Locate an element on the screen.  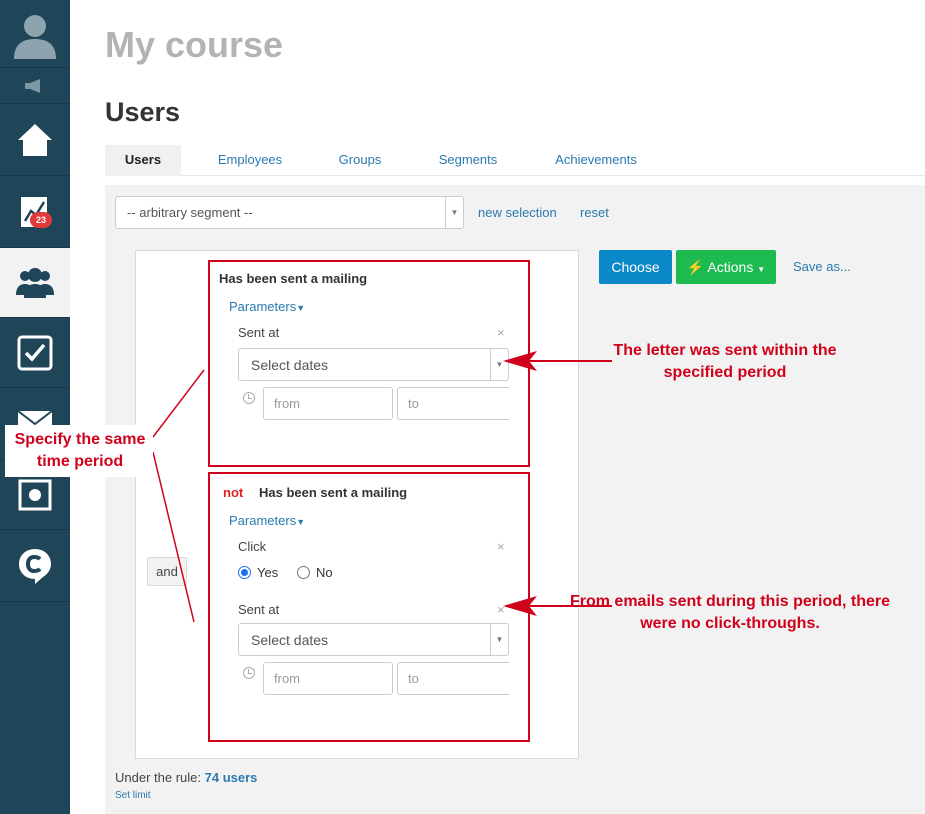
rule-count-label: Under the rule: is located at coordinates (158, 777).